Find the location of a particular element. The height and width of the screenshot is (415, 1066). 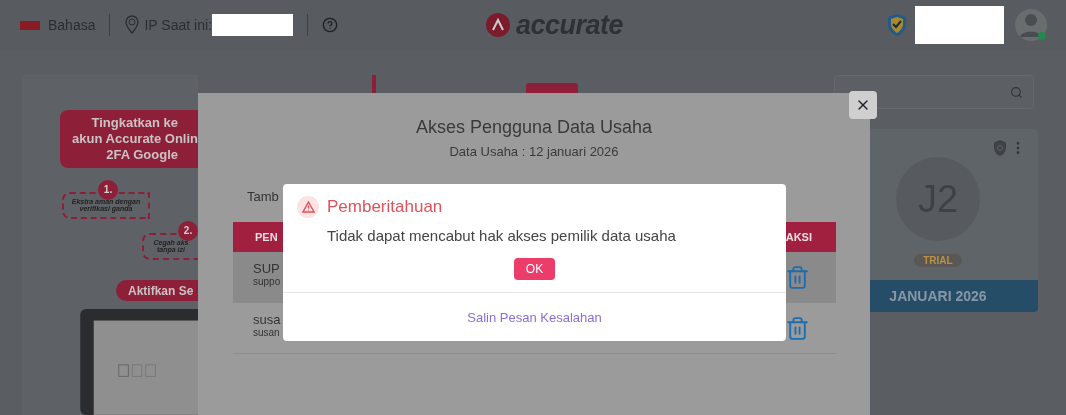

banner-text: 2FA Google is located at coordinates (142, 155).